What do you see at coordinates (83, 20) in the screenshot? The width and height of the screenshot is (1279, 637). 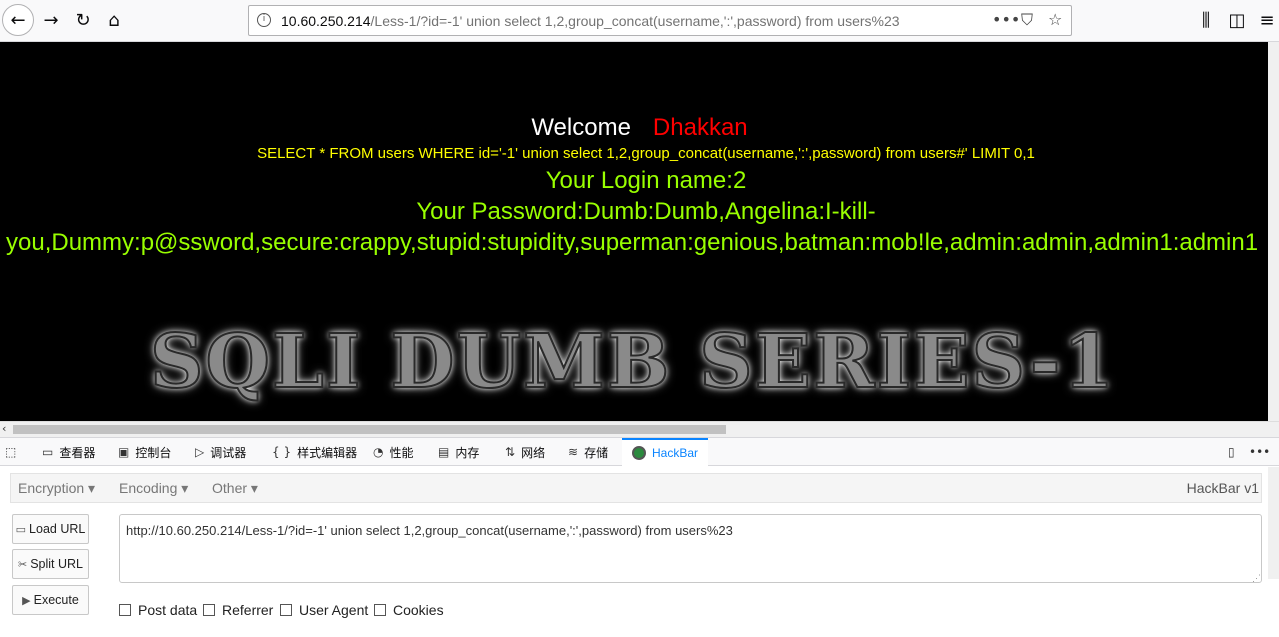 I see `reload-icon: ↻` at bounding box center [83, 20].